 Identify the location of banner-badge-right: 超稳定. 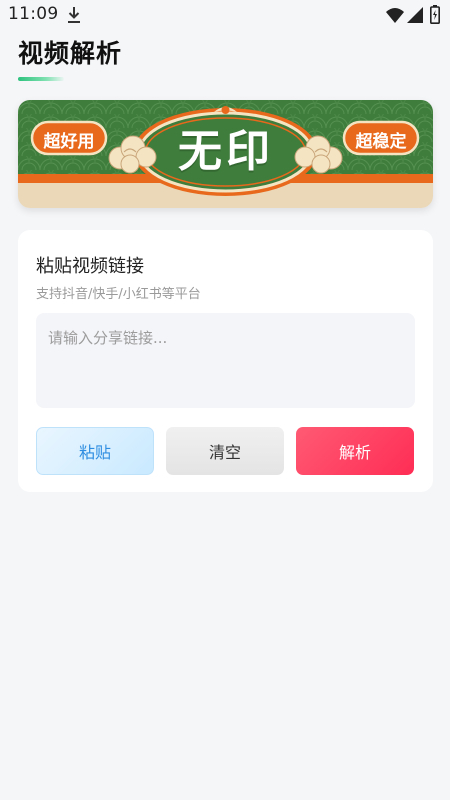
(381, 142).